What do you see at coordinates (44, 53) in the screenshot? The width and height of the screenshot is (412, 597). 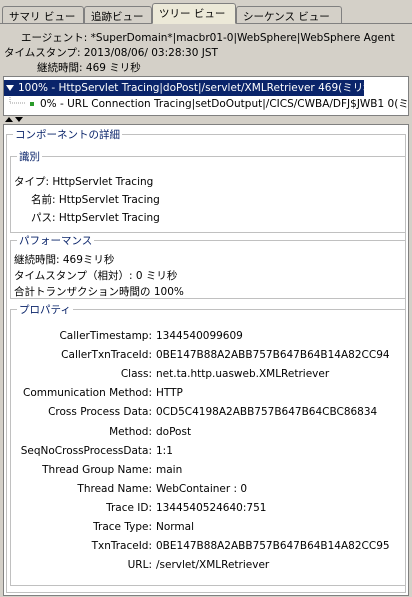 I see `timestamp-label: タイムスタンプ:` at bounding box center [44, 53].